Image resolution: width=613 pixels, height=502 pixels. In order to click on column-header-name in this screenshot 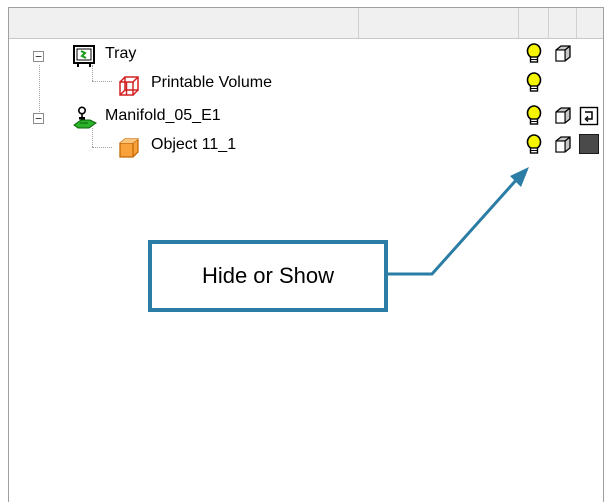, I will do `click(184, 23)`.